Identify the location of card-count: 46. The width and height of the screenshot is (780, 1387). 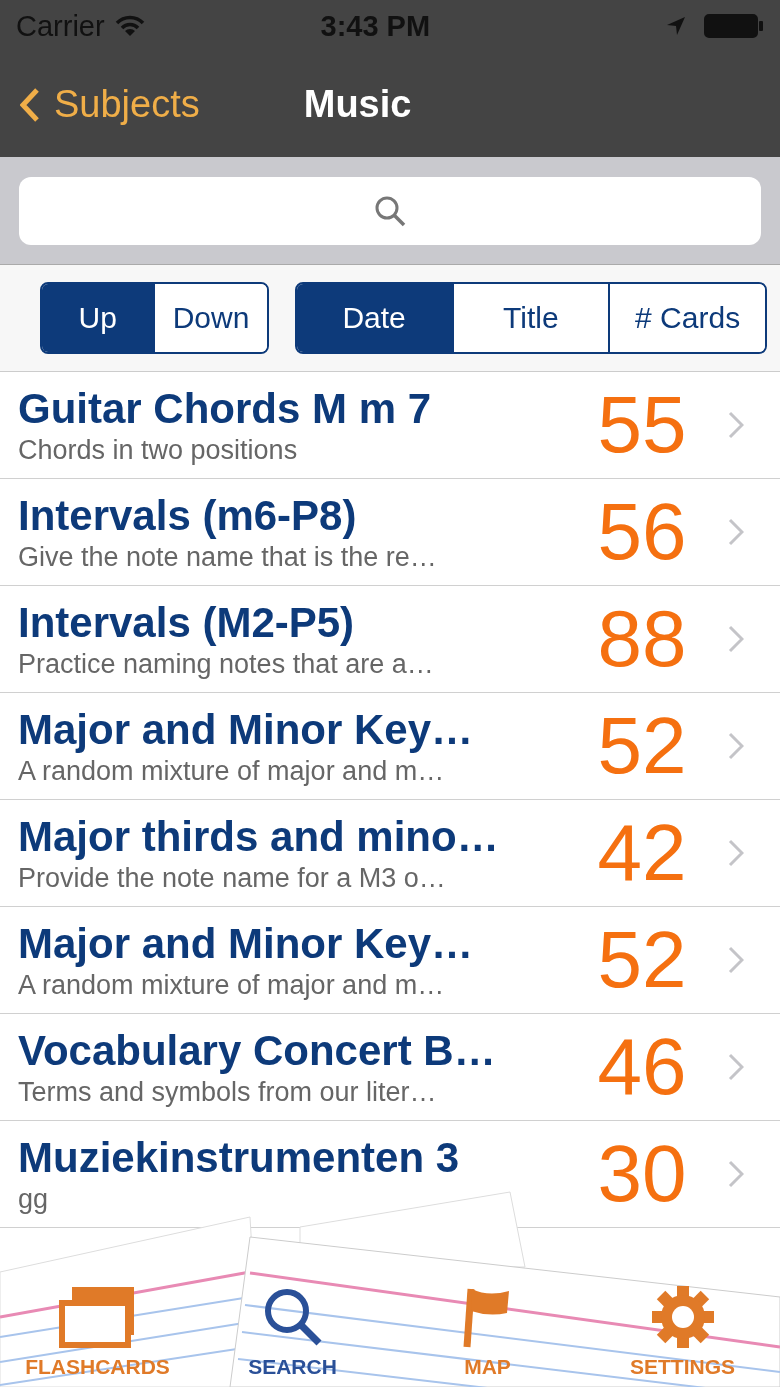
(642, 1067).